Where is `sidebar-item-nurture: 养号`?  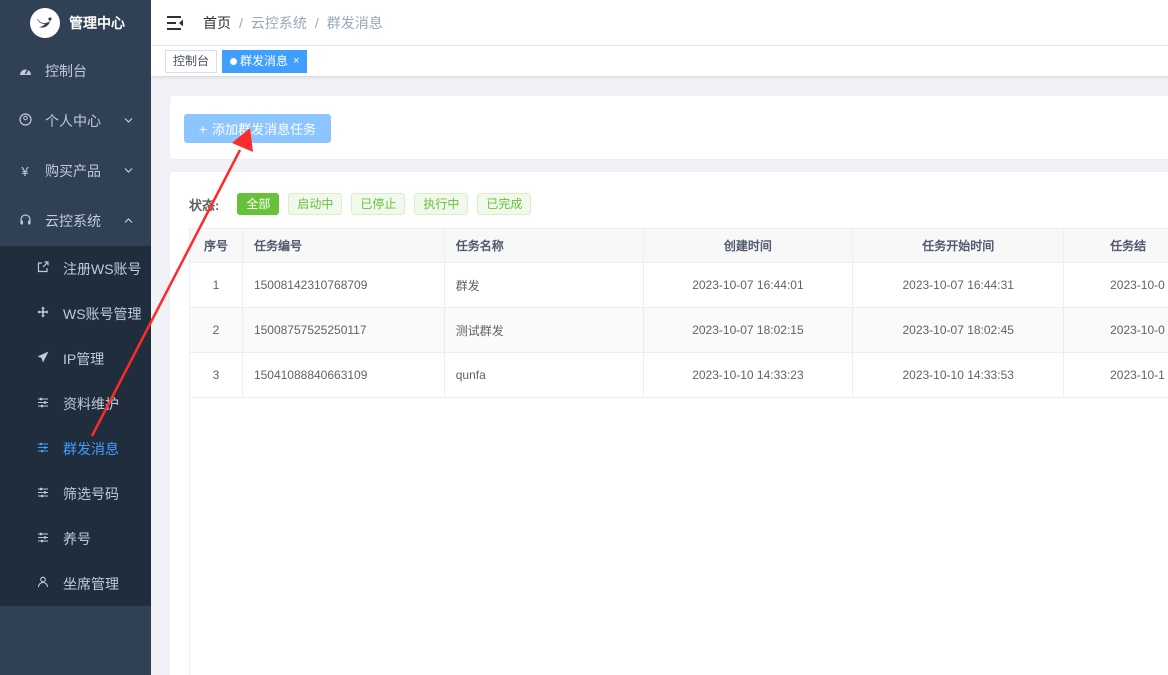 sidebar-item-nurture: 养号 is located at coordinates (75, 538).